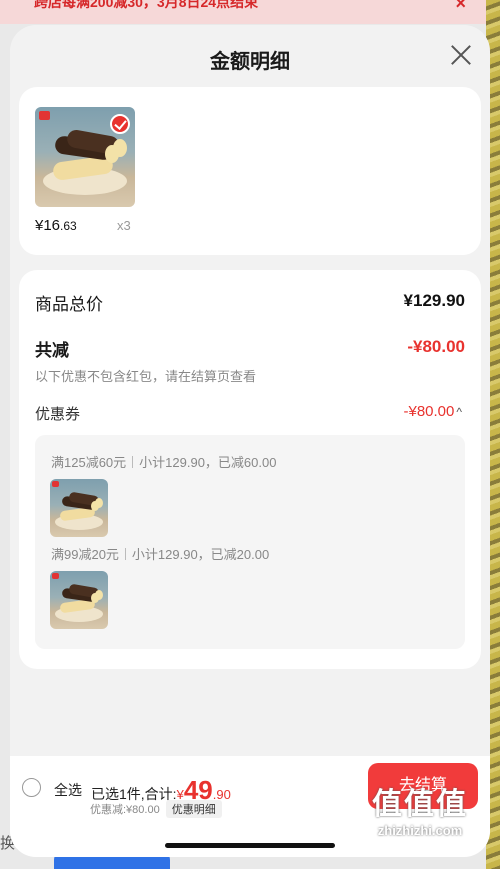  What do you see at coordinates (436, 346) in the screenshot?
I see `total-reduce-value: -¥80.00` at bounding box center [436, 346].